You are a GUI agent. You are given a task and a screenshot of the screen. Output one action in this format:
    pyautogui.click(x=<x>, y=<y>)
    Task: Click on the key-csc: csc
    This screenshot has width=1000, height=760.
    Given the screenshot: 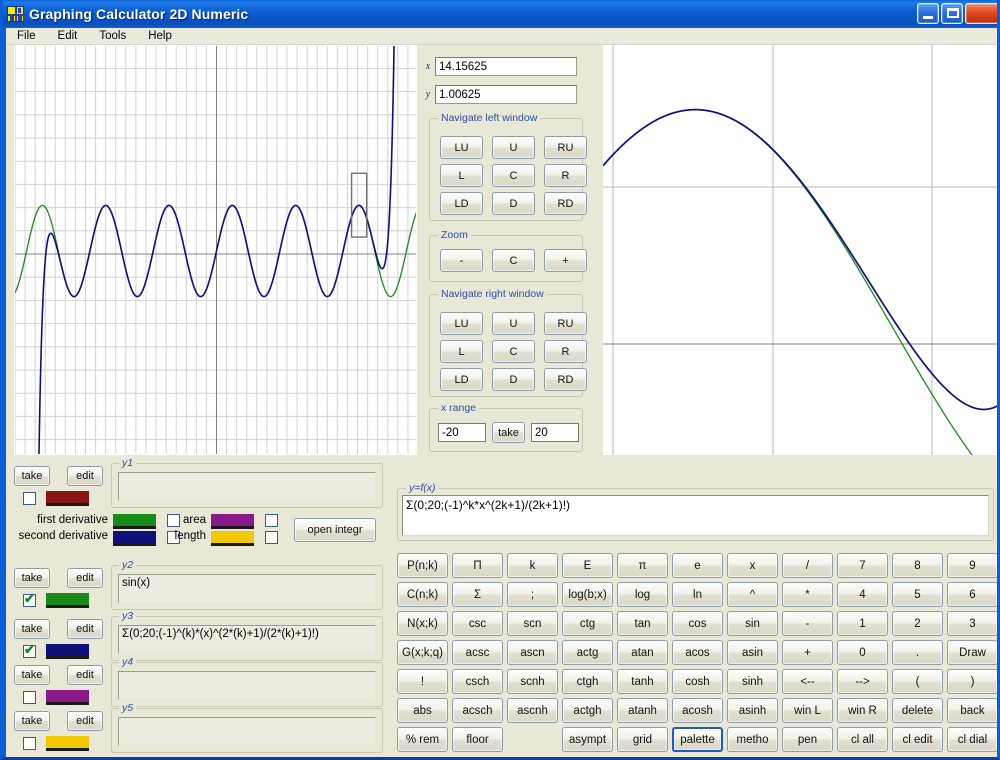 What is the action you would take?
    pyautogui.click(x=477, y=623)
    